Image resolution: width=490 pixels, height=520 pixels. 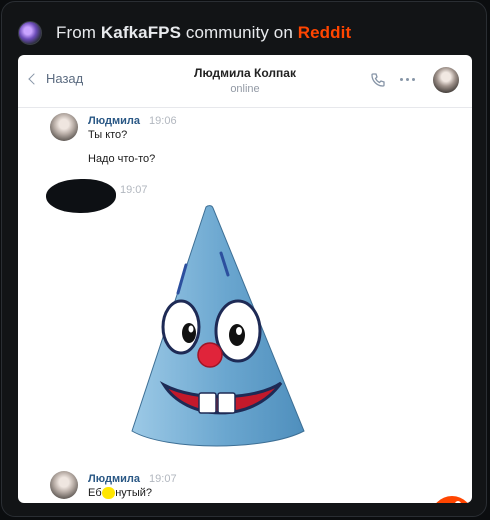 What do you see at coordinates (451, 499) in the screenshot?
I see `reddit-logo-icon` at bounding box center [451, 499].